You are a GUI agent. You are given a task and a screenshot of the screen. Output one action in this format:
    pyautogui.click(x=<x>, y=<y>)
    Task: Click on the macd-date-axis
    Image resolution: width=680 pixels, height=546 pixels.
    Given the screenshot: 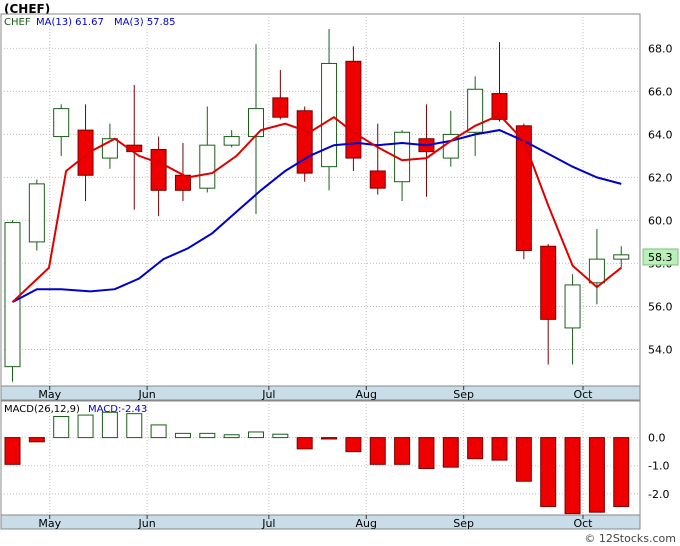 What is the action you would take?
    pyautogui.click(x=320, y=522)
    